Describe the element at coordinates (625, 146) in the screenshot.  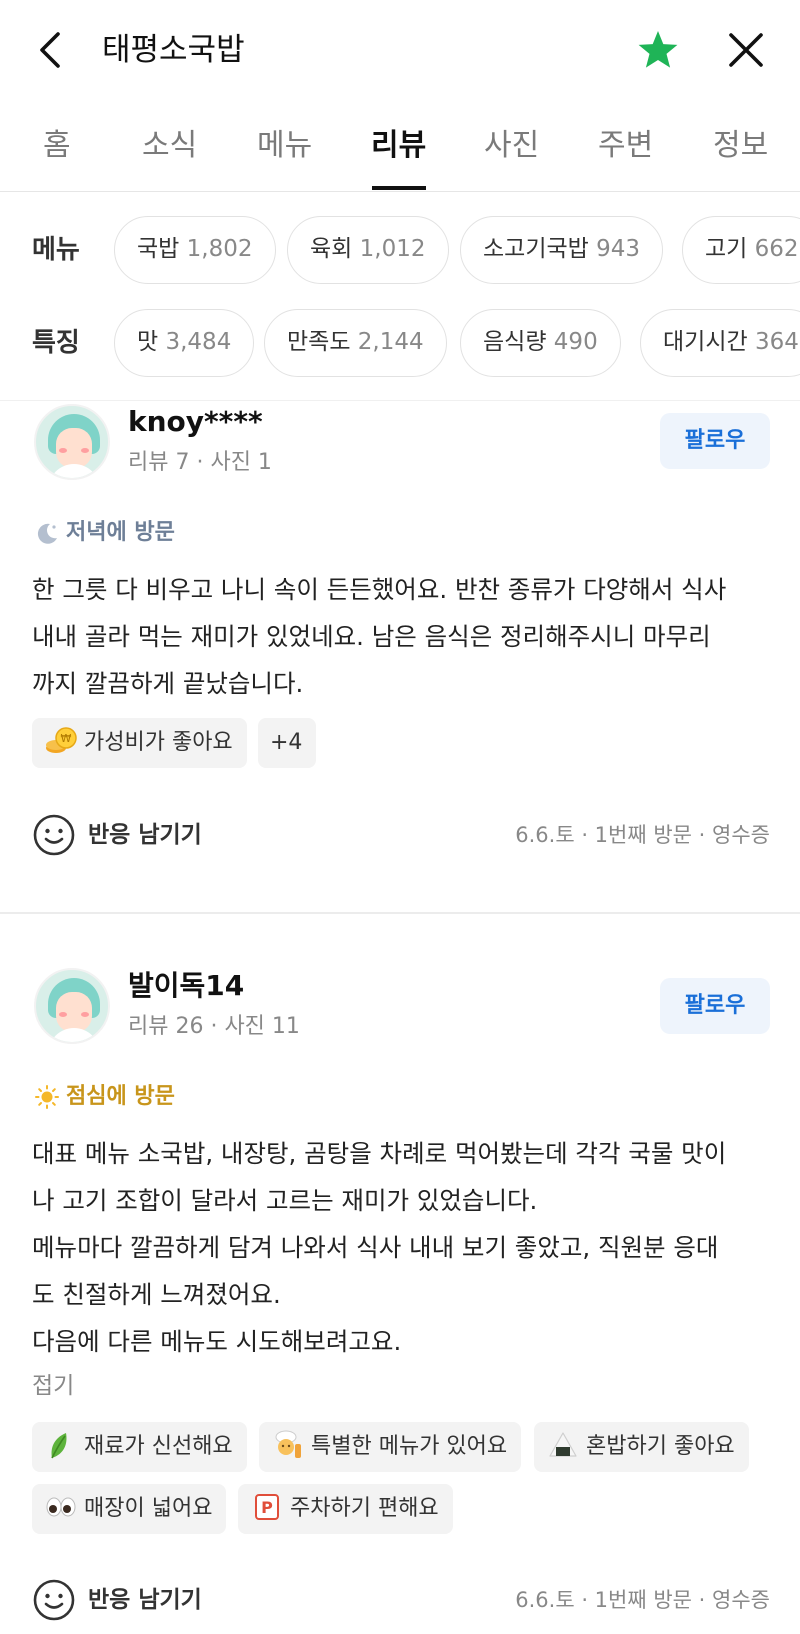
I see `tab-nearby: 주변` at that location.